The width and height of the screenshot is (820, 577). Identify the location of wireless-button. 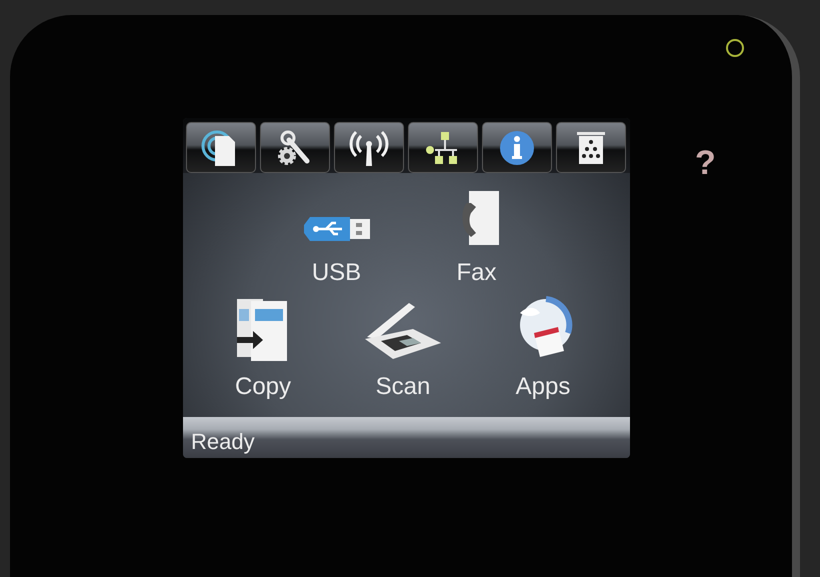
(369, 147).